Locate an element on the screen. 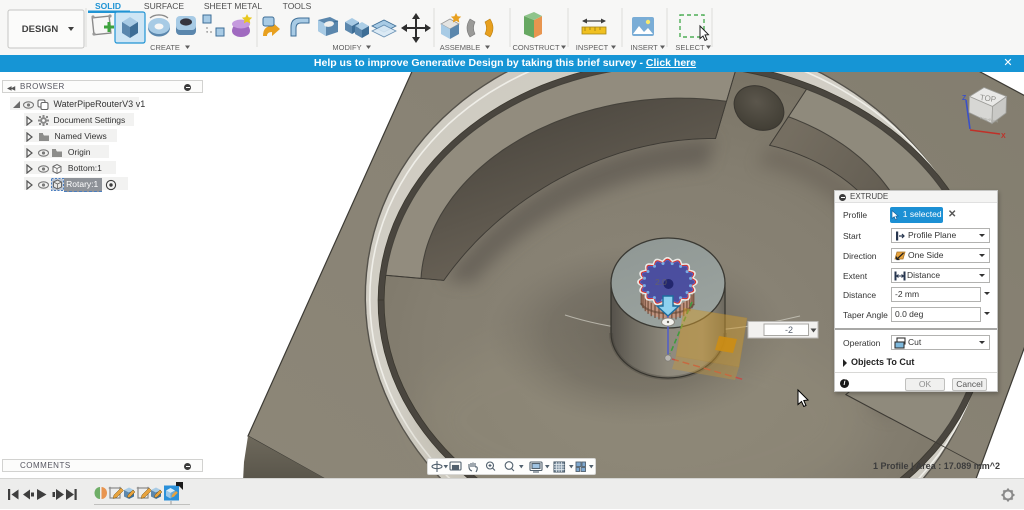  svg-text: SURFACE is located at coordinates (164, 6).